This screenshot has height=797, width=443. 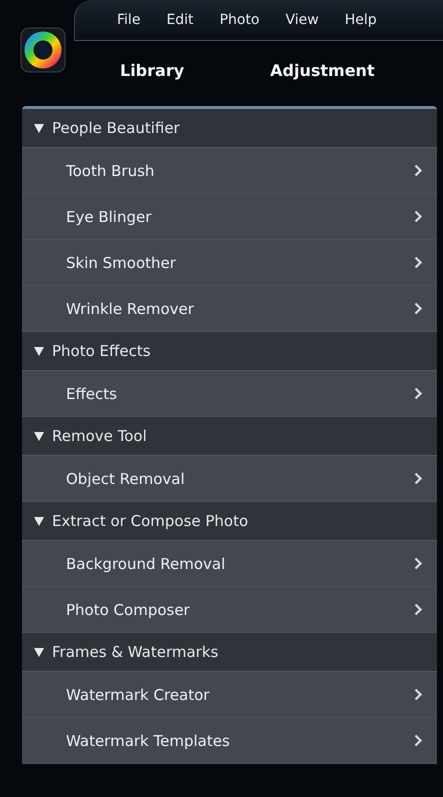 I want to click on tool-label: Eye Blinger, so click(x=109, y=217).